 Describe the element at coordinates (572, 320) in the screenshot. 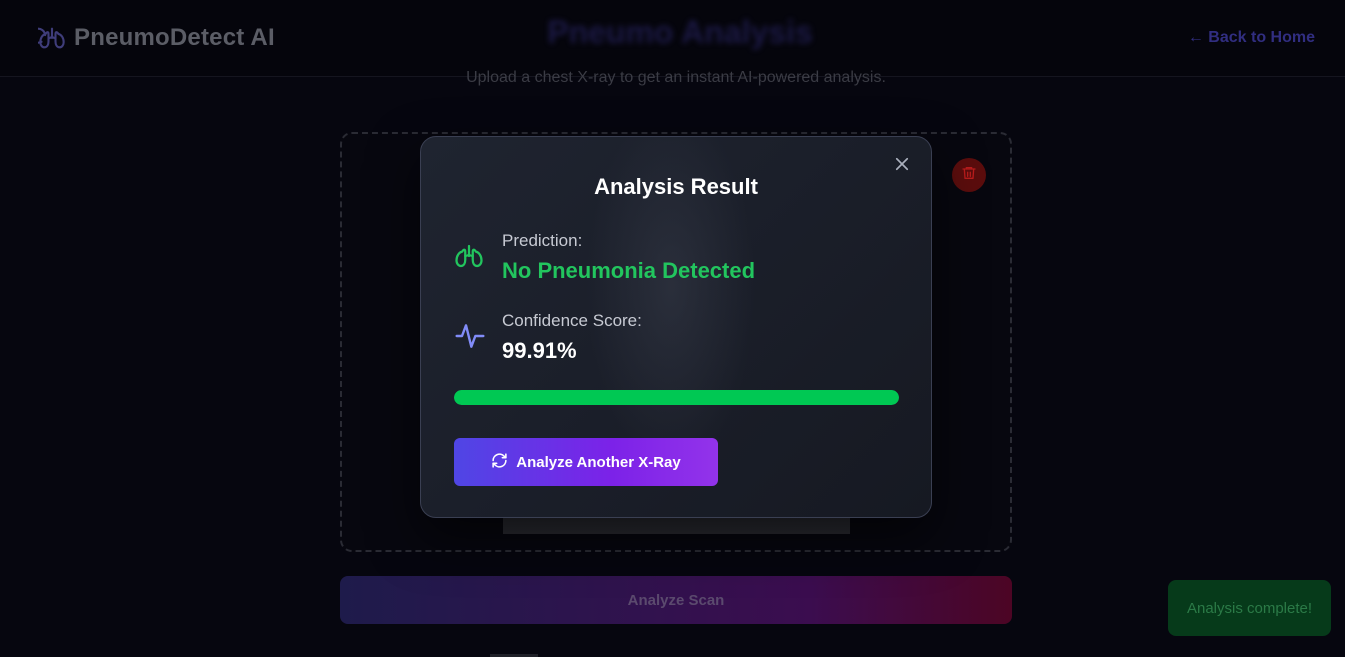

I see `confidence-label: Confidence Score:` at that location.